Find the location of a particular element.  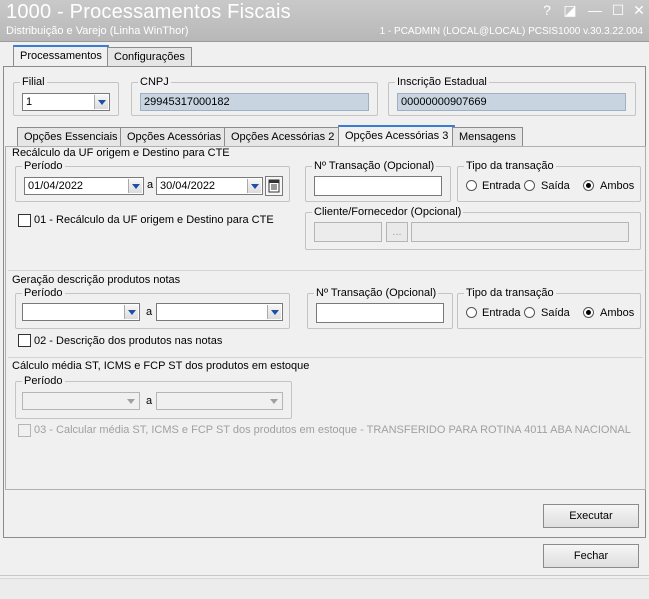

section1-checkbox is located at coordinates (24, 220).